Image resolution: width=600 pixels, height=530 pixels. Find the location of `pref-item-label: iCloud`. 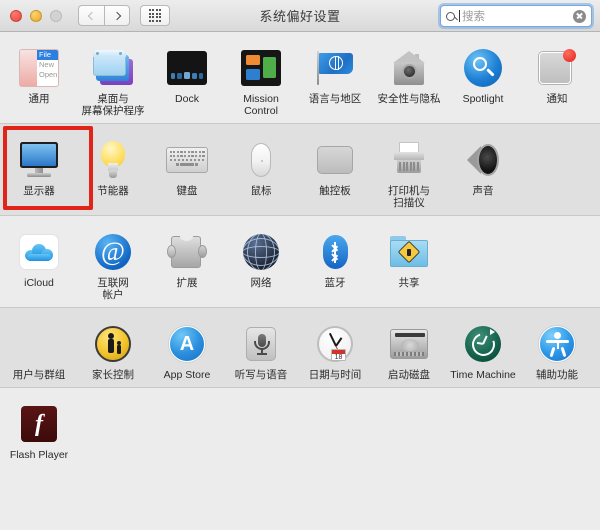

pref-item-label: iCloud is located at coordinates (39, 283).